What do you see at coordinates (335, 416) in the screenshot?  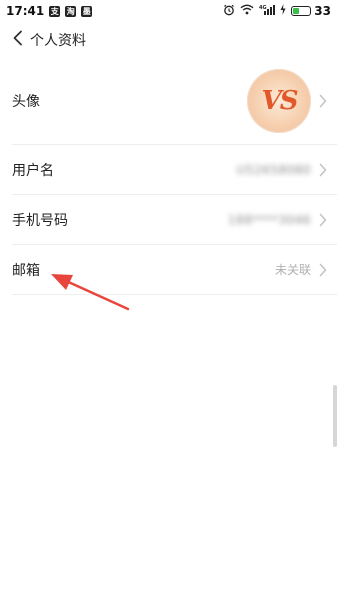 I see `scrollbar-thumb` at bounding box center [335, 416].